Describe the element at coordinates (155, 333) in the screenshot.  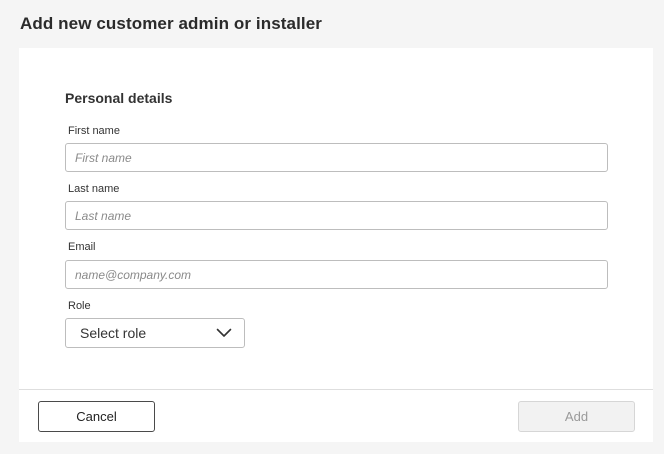
I see `role-select: Select role` at that location.